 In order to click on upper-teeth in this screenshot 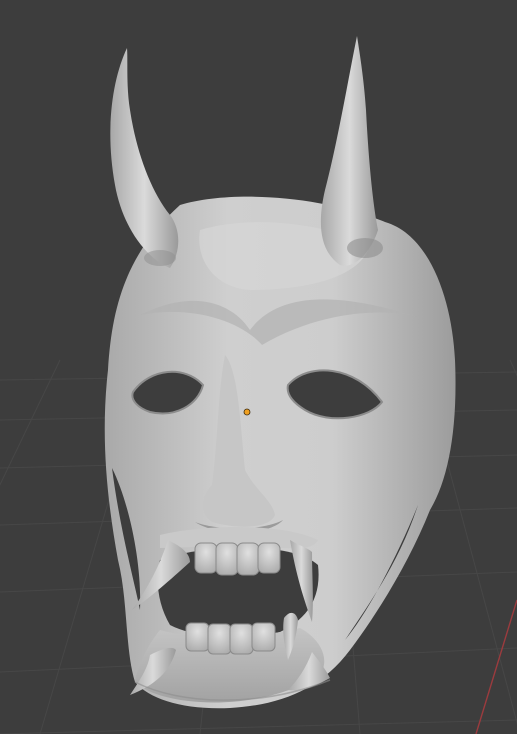, I will do `click(237, 559)`.